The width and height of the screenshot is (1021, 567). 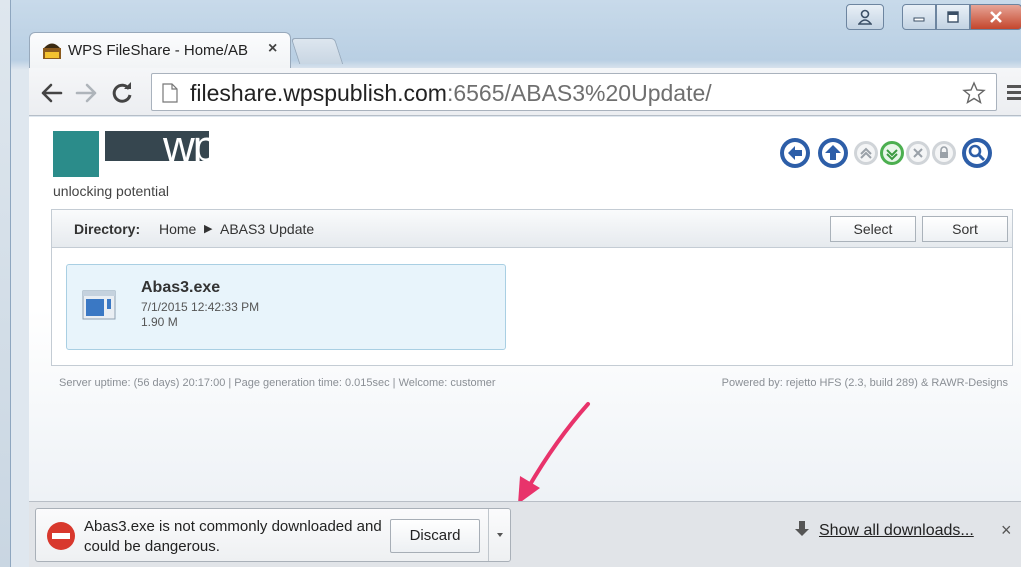 I want to click on url-path: :6565/ABAS3%20Update/, so click(x=579, y=93).